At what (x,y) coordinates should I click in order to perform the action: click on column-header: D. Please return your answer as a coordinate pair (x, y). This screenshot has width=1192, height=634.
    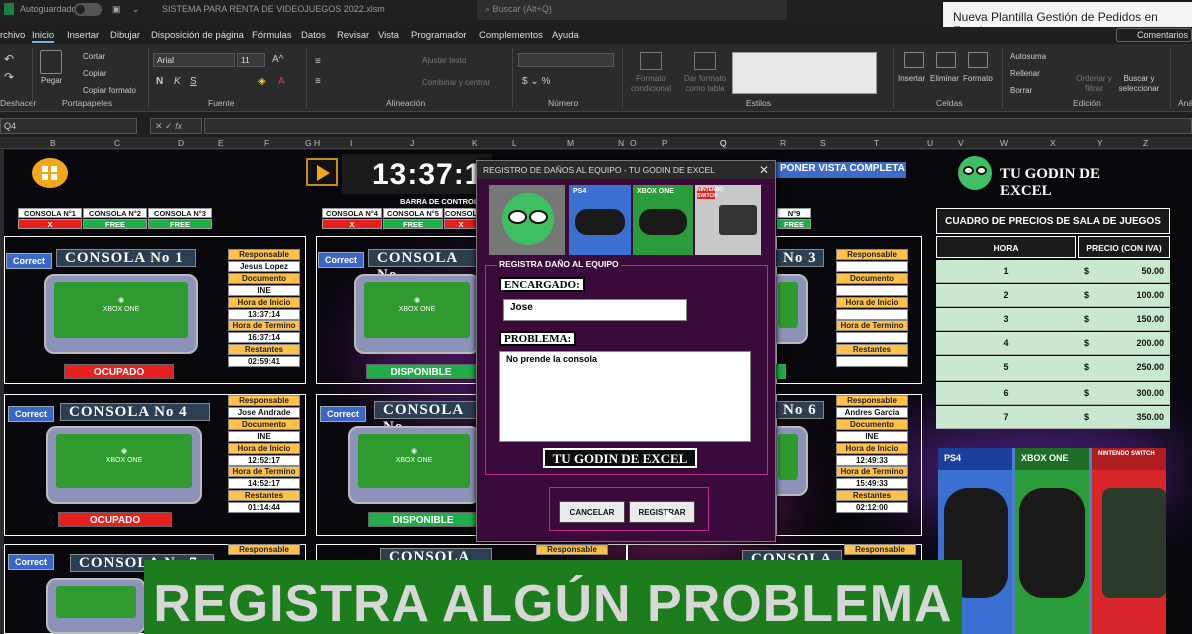
    Looking at the image, I should click on (181, 143).